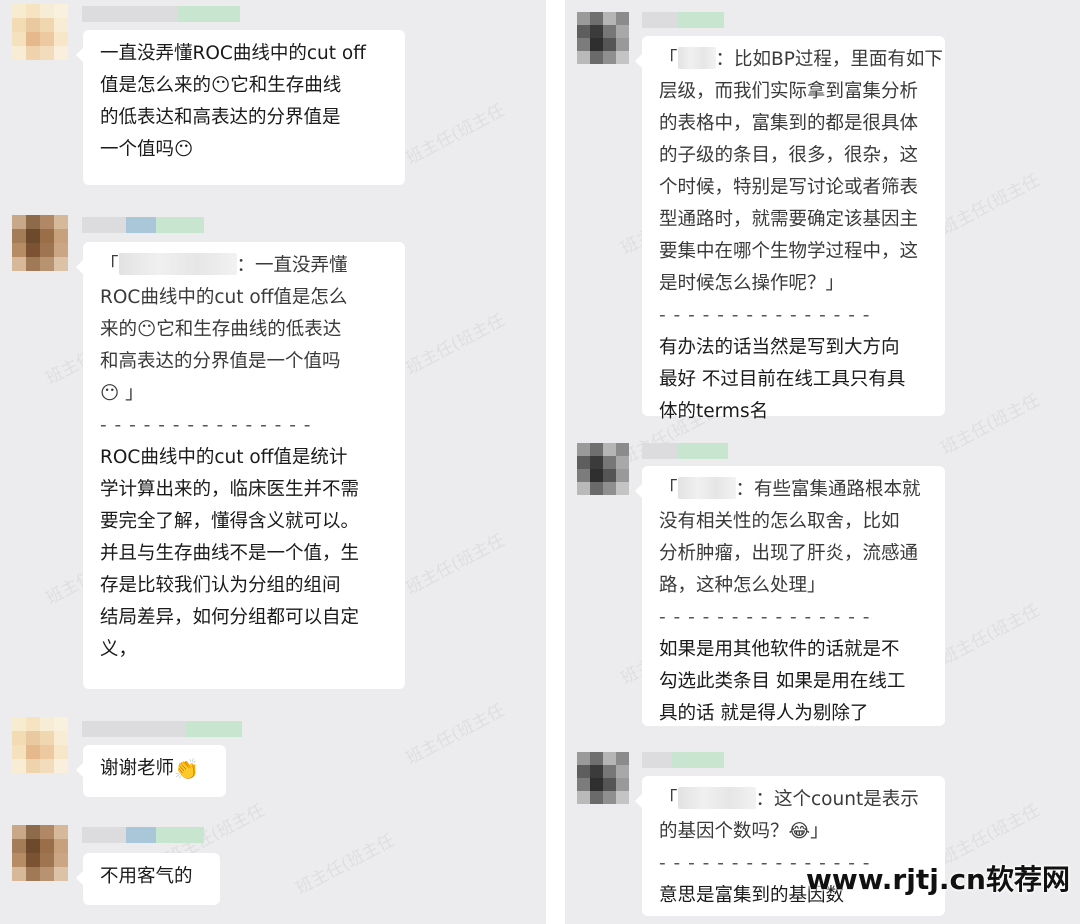 This screenshot has height=924, width=1080. I want to click on quote-line: 层级，而我们实际拿到富集分析, so click(789, 91).